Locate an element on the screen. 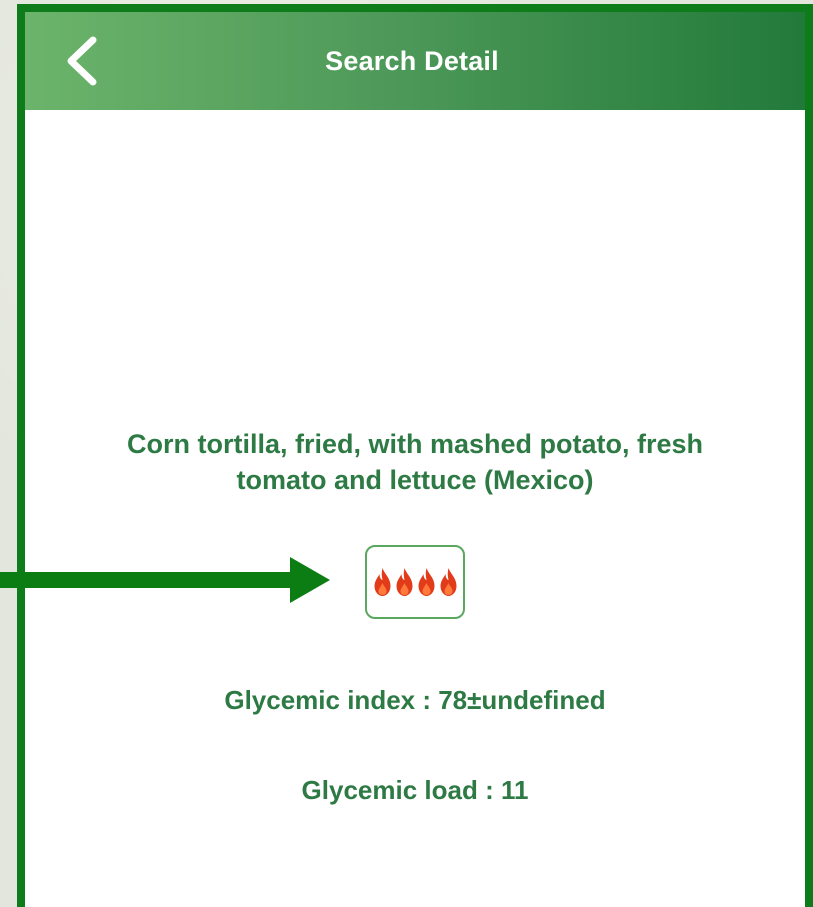 The image size is (813, 907). gi-level-badge is located at coordinates (415, 582).